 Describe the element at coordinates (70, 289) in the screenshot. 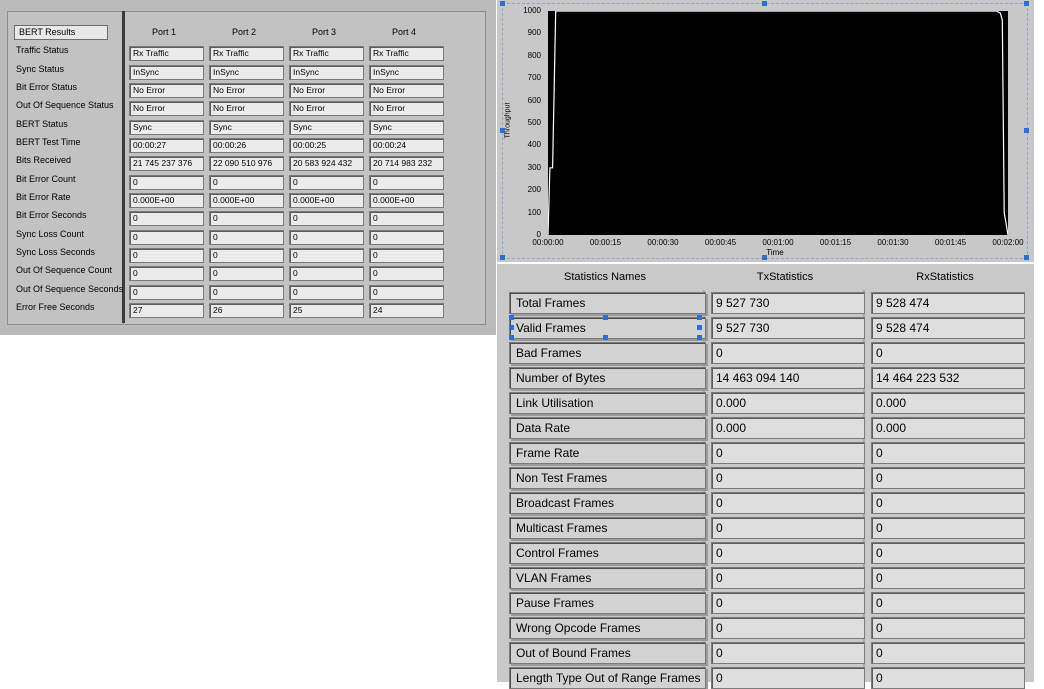

I see `bert-row-label: Out Of Sequence Seconds` at that location.